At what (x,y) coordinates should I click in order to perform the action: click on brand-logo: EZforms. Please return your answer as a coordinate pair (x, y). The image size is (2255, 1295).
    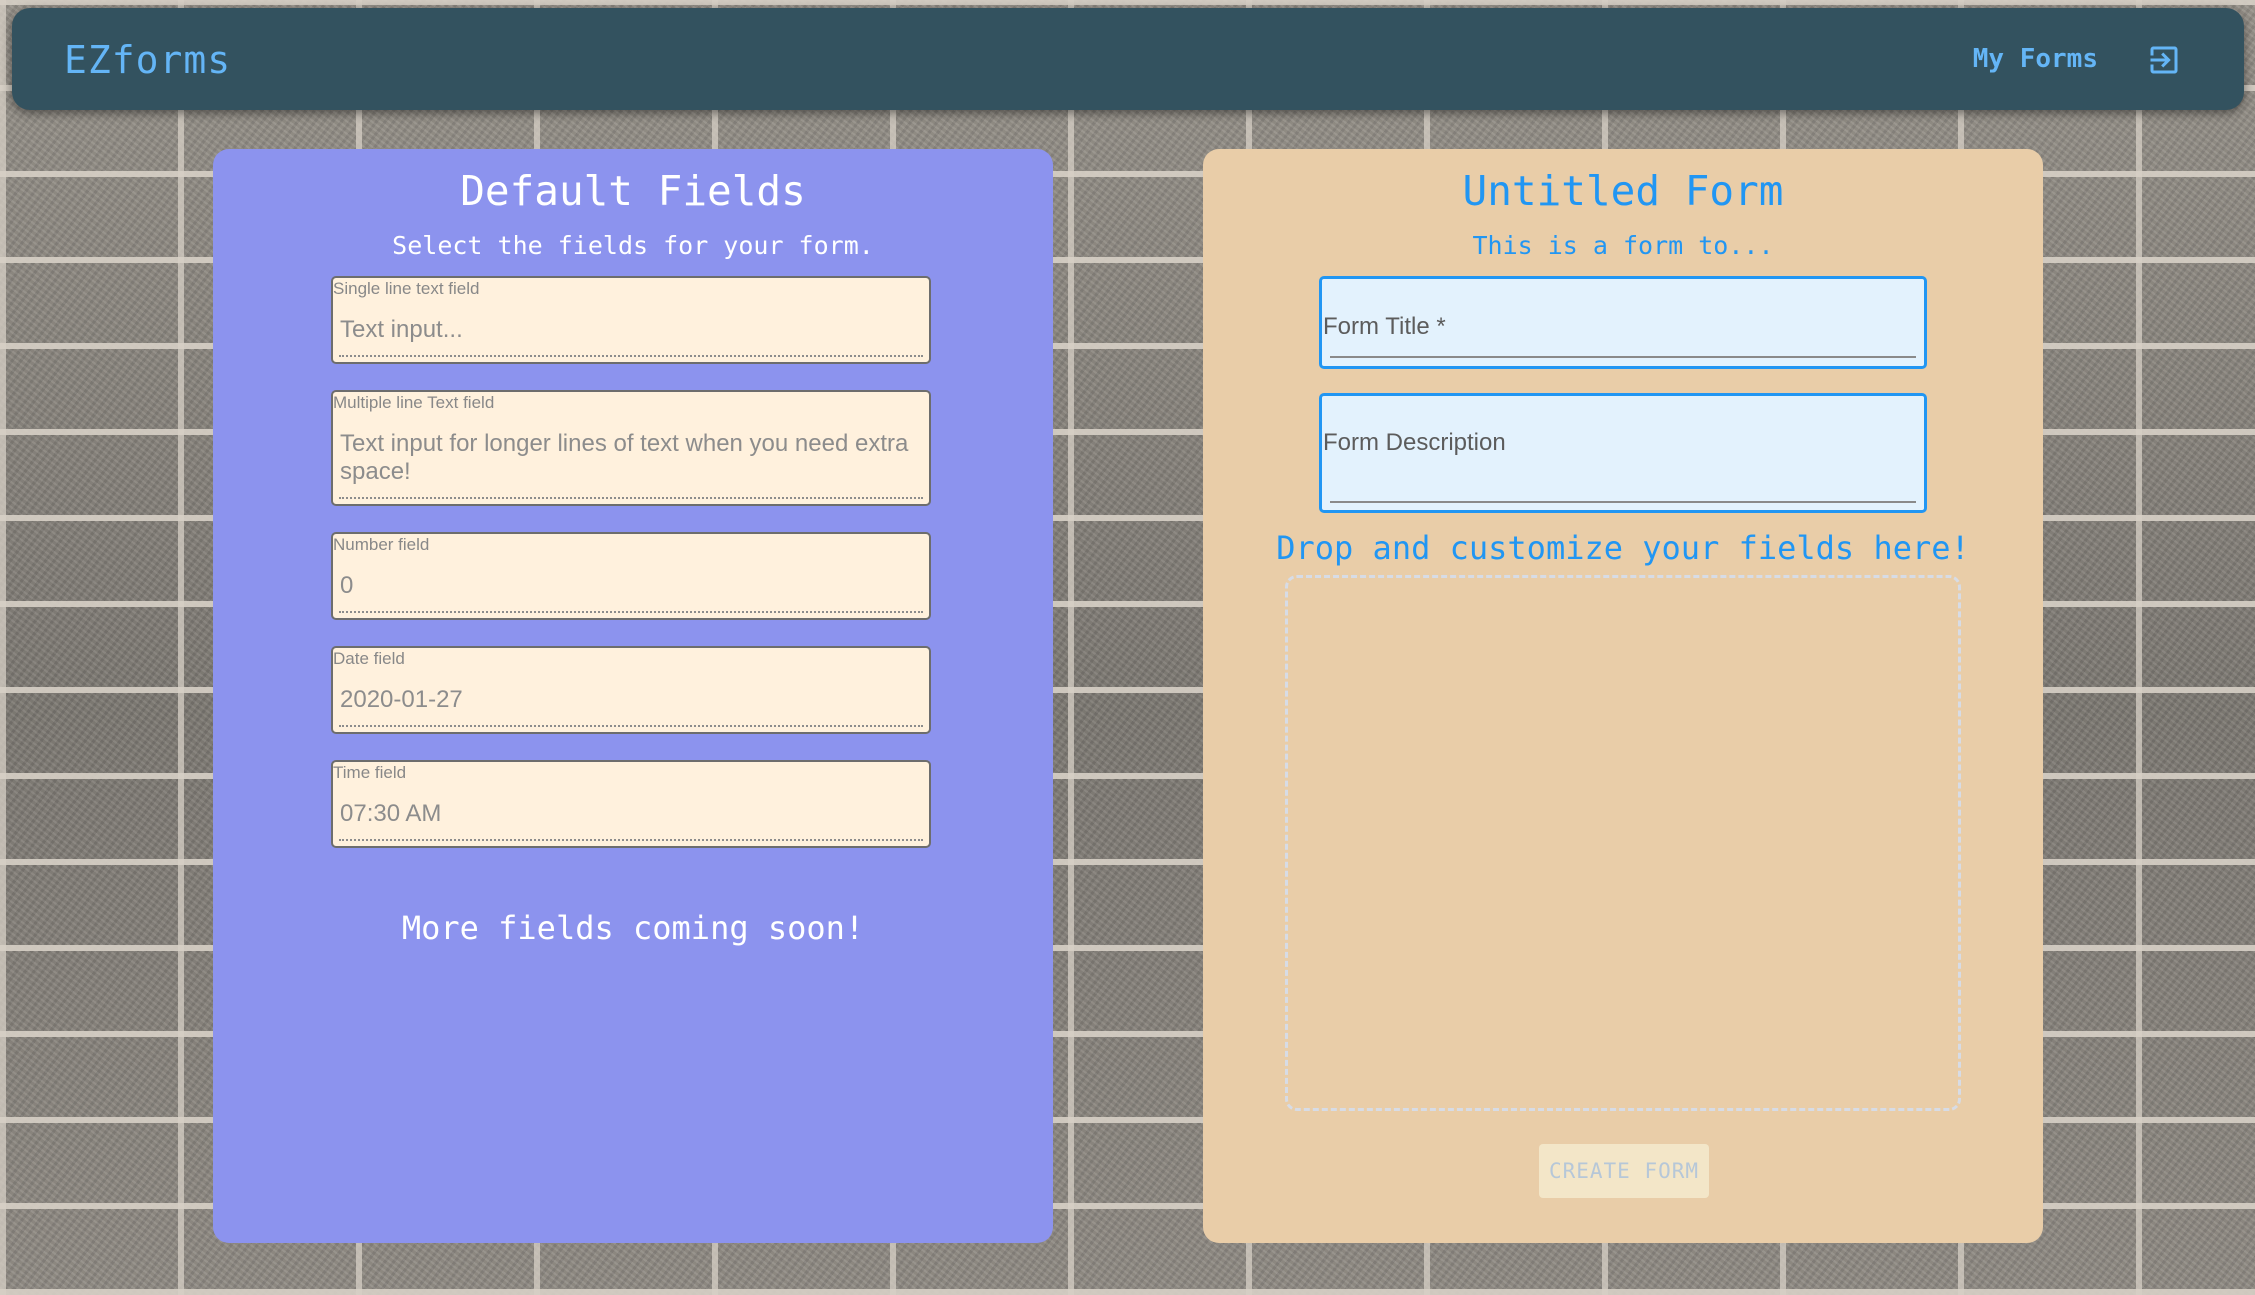
    Looking at the image, I should click on (147, 60).